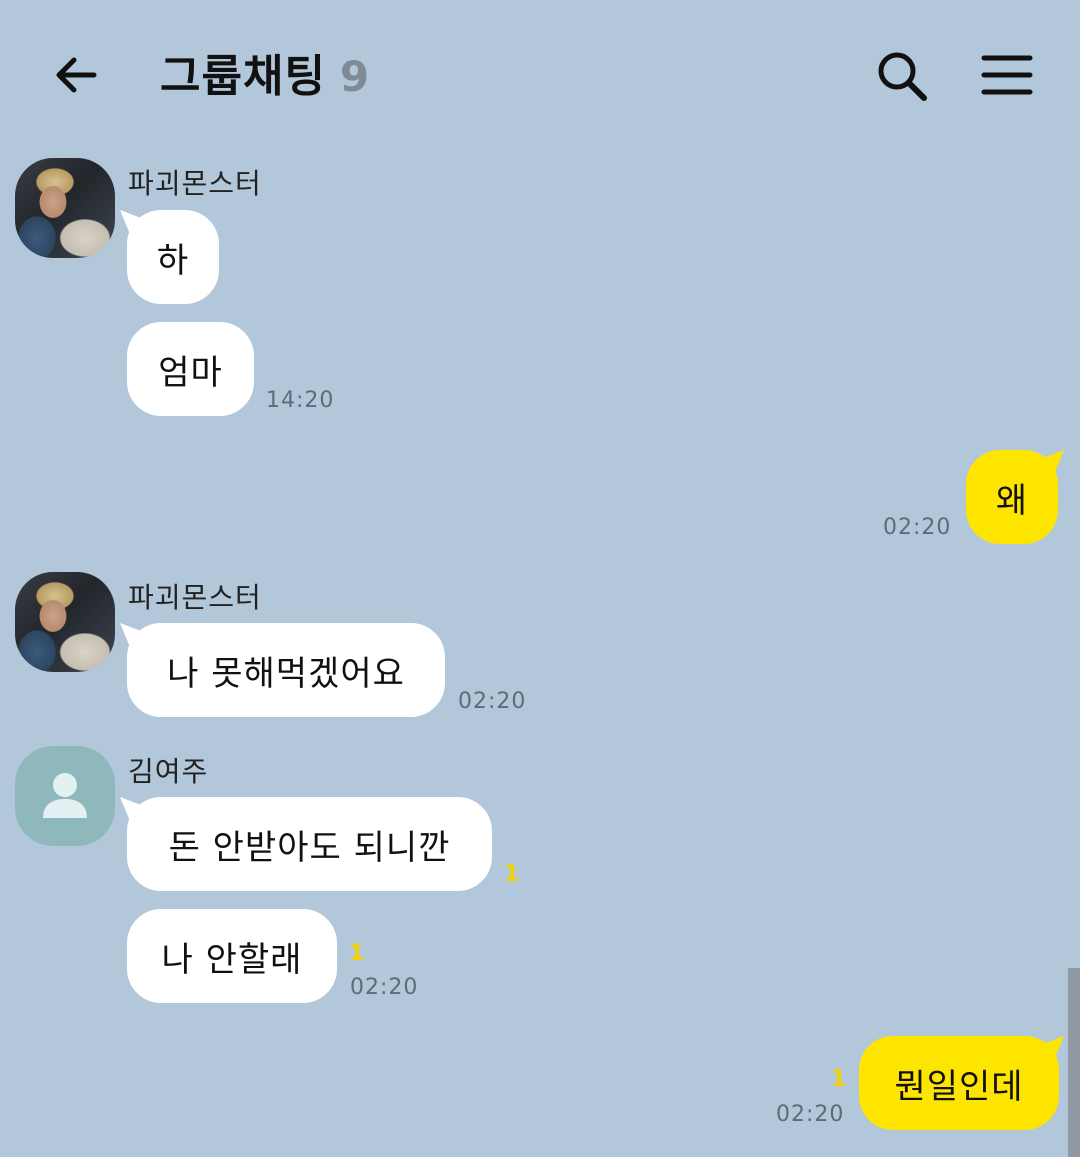 The width and height of the screenshot is (1080, 1157). I want to click on hamburger-menu-icon, so click(1007, 75).